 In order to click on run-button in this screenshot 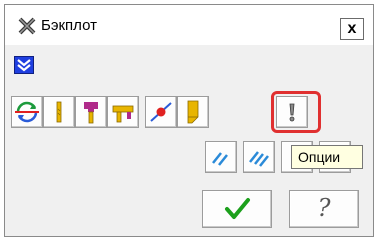, I will do `click(259, 157)`.